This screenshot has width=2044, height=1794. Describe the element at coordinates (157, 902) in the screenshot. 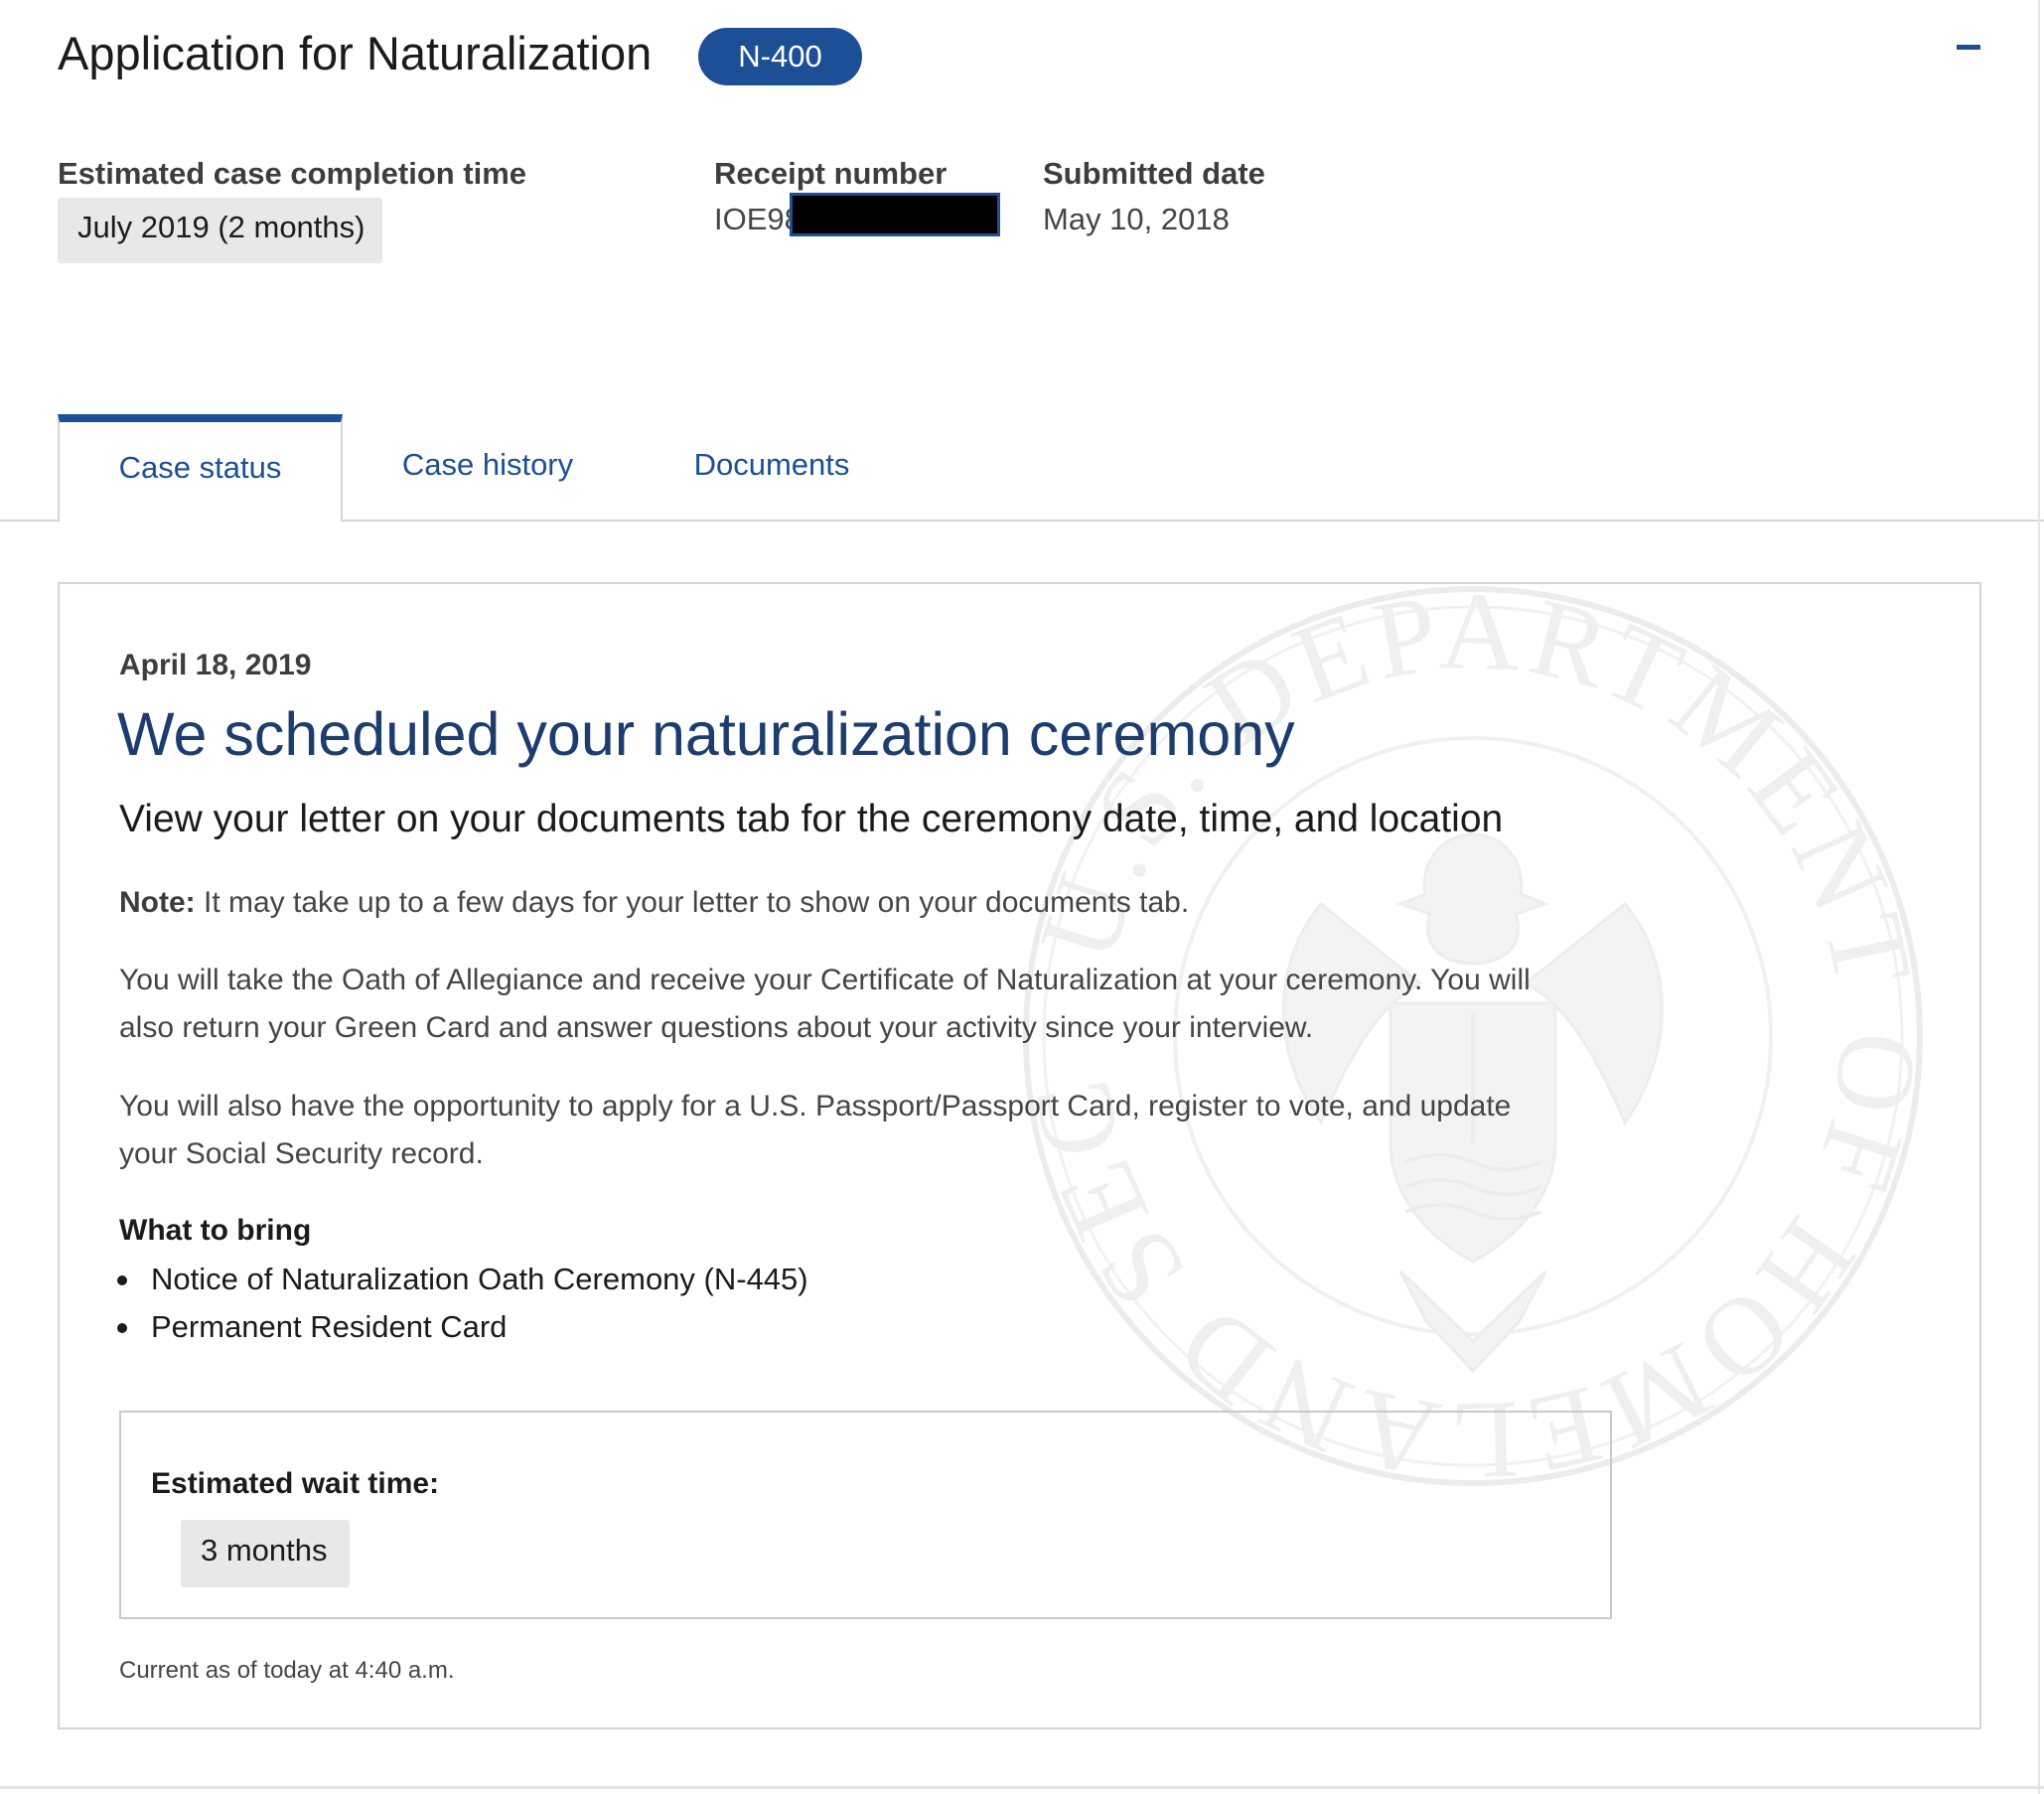

I see `note-label: Note:` at that location.